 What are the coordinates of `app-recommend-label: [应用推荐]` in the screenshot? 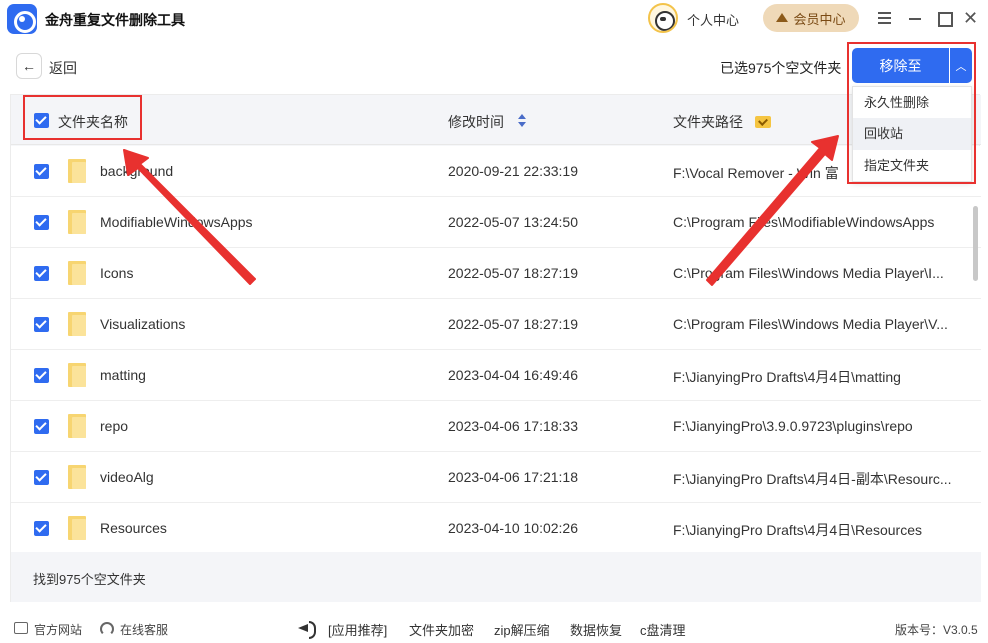 It's located at (358, 630).